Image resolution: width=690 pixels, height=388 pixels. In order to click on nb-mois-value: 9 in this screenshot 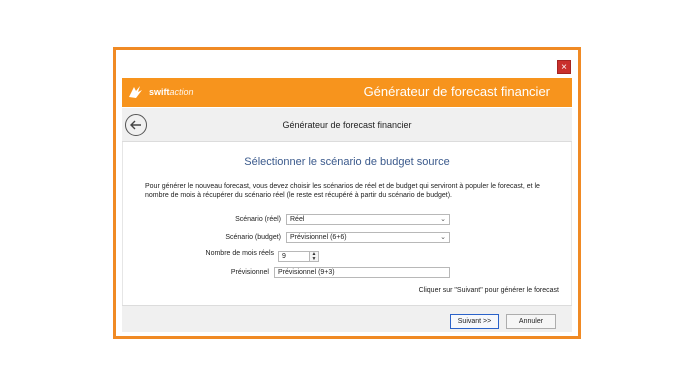, I will do `click(284, 256)`.